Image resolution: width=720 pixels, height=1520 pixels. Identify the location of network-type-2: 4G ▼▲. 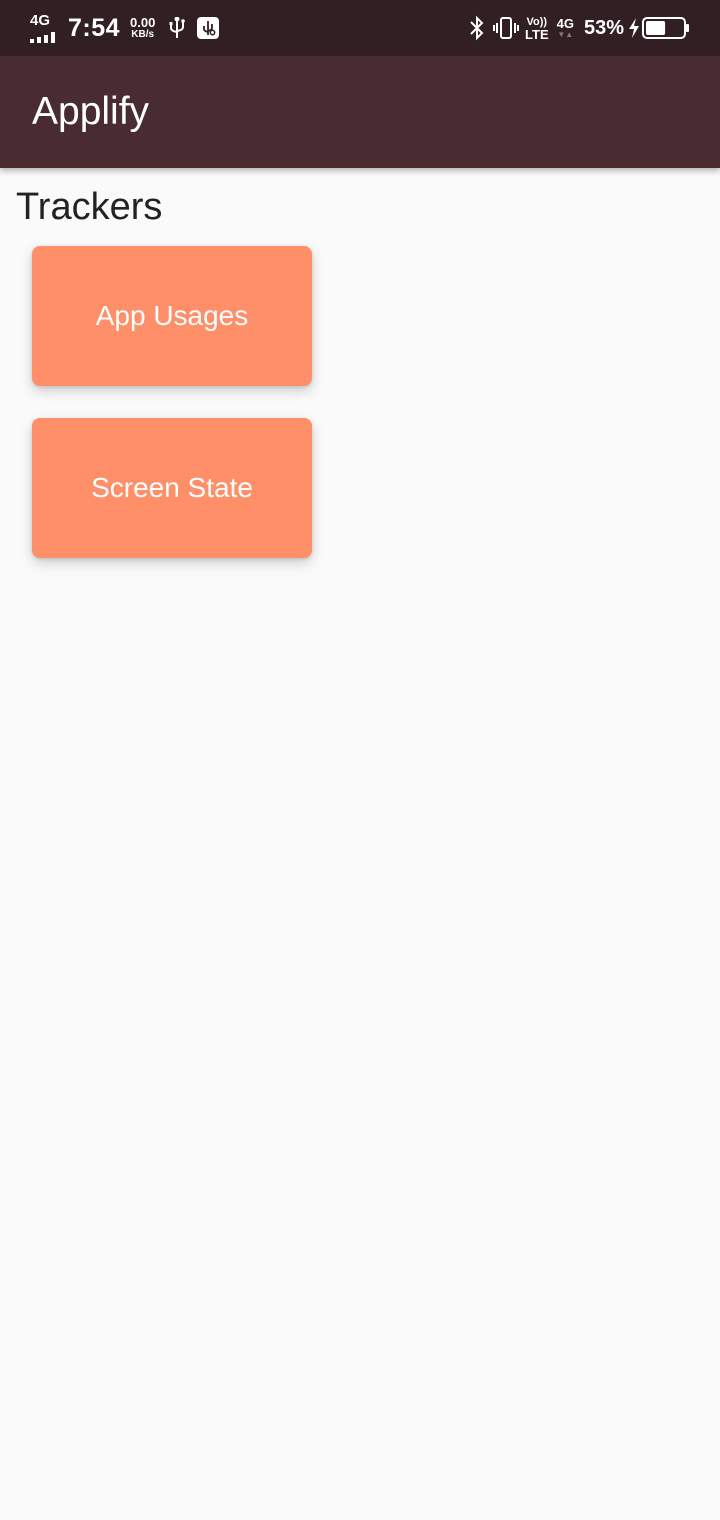
(565, 28).